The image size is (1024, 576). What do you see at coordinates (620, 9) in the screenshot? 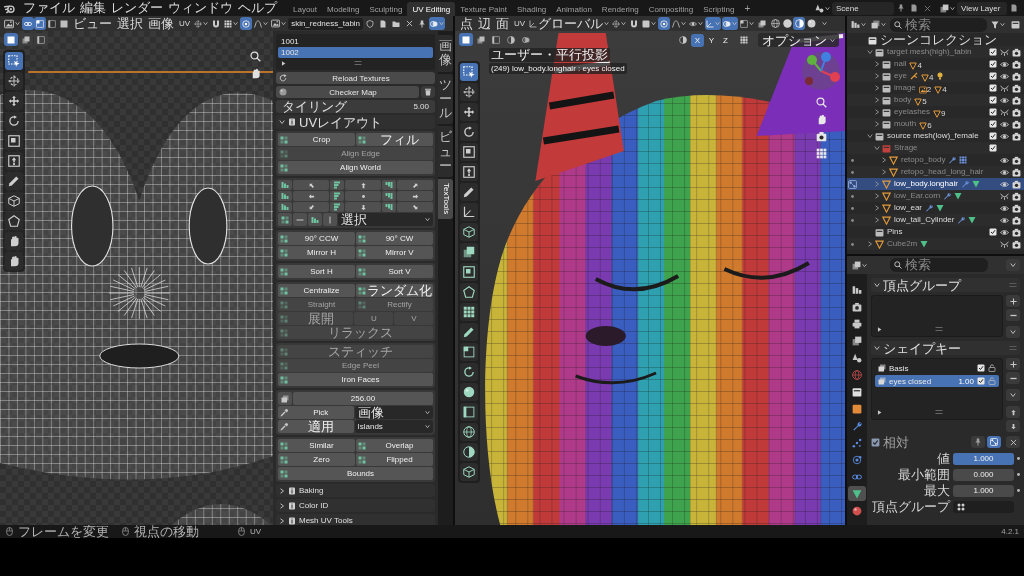
I see `workspace-tab: Rendering` at bounding box center [620, 9].